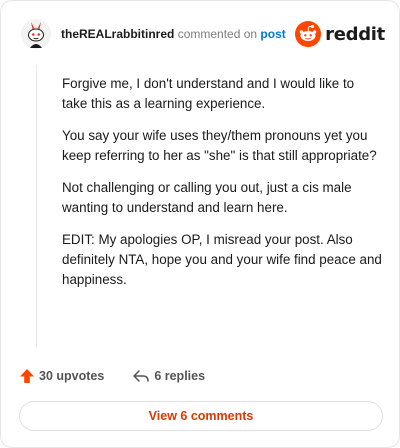 The width and height of the screenshot is (400, 448). What do you see at coordinates (308, 34) in the screenshot?
I see `reddit-logo-icon` at bounding box center [308, 34].